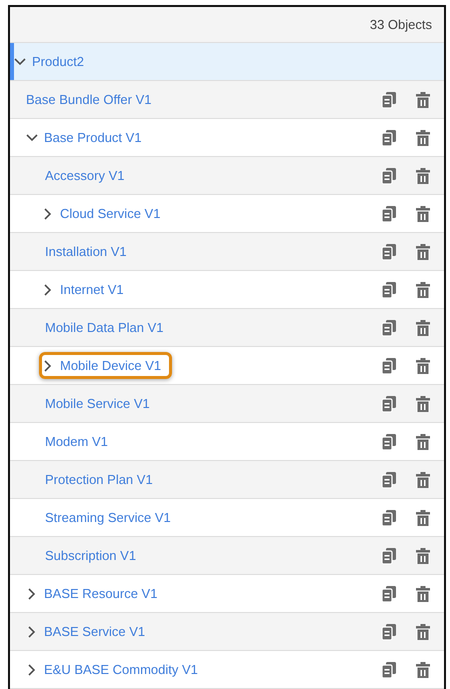  I want to click on tree-row: Base Bundle Offer V1, so click(227, 100).